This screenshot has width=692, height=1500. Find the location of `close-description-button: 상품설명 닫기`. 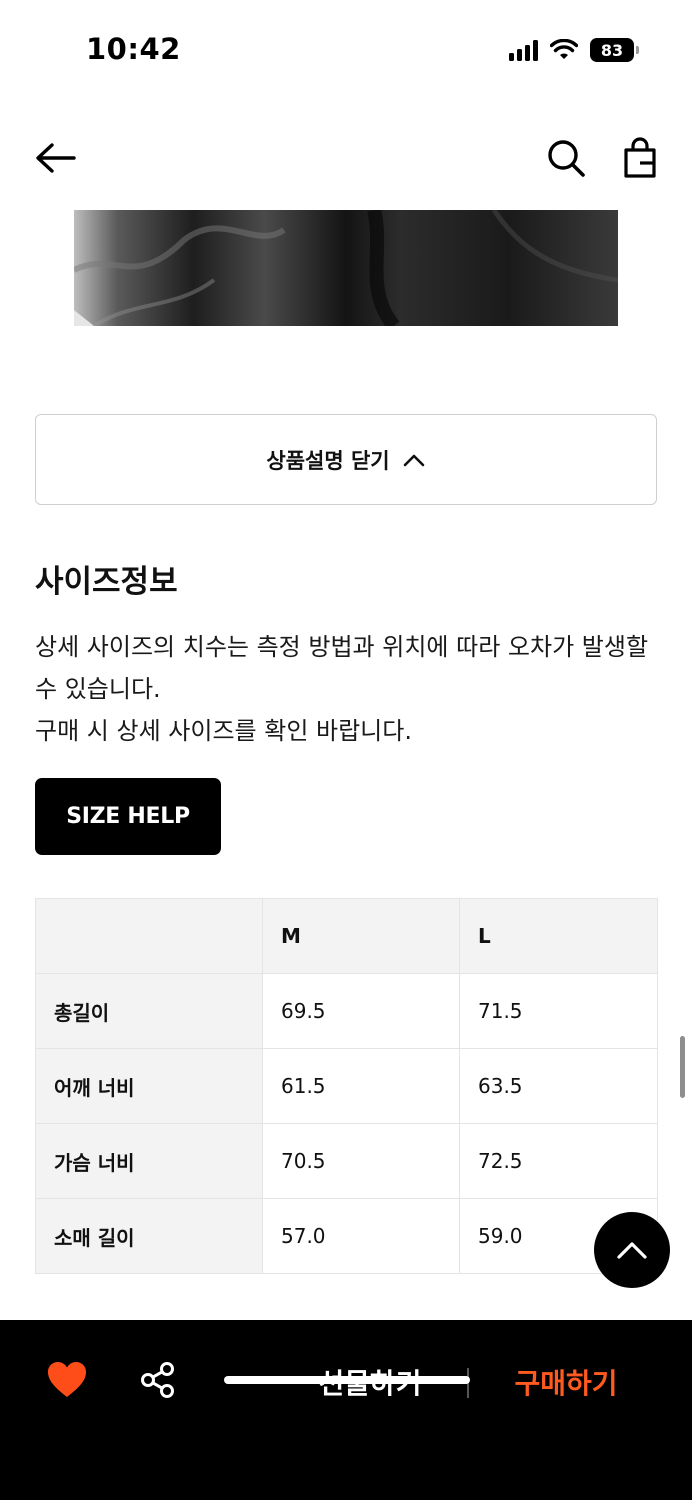

close-description-button: 상품설명 닫기 is located at coordinates (346, 459).